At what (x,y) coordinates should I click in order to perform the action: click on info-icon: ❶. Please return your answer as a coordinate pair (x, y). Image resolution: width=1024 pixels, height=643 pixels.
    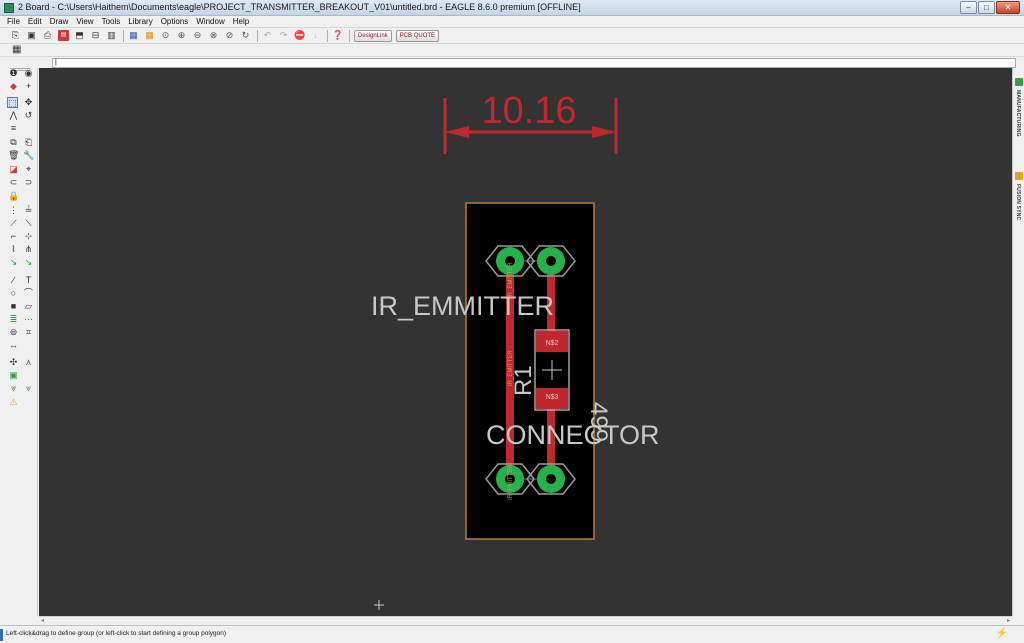
    Looking at the image, I should click on (13, 73).